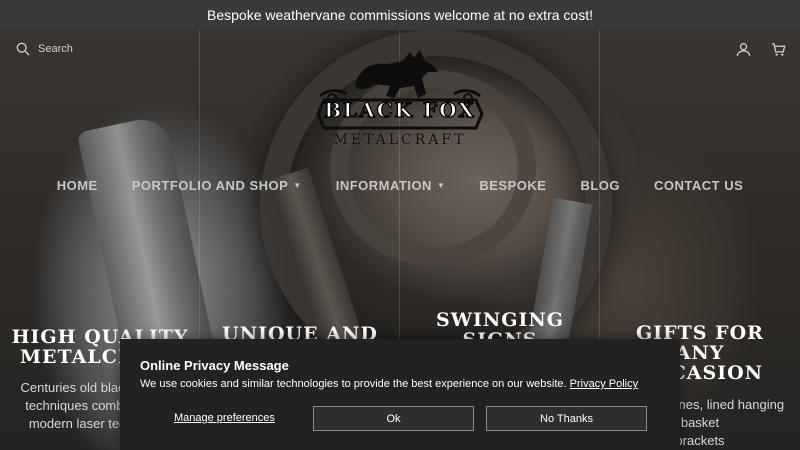 The height and width of the screenshot is (450, 800). Describe the element at coordinates (512, 185) in the screenshot. I see `nav-item-bespoke: BESPOKE` at that location.